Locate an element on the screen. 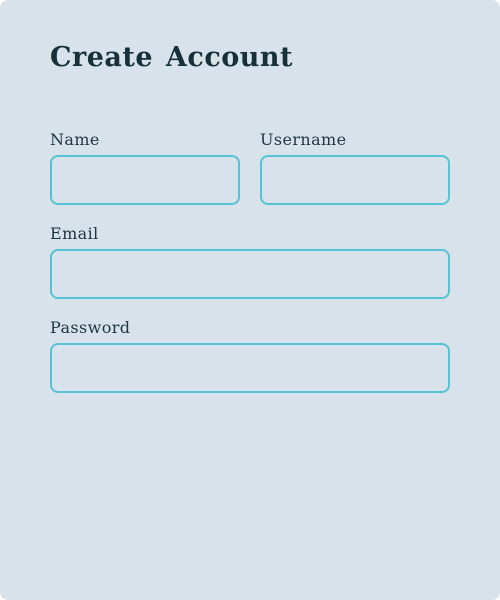  password-row: Password is located at coordinates (250, 356).